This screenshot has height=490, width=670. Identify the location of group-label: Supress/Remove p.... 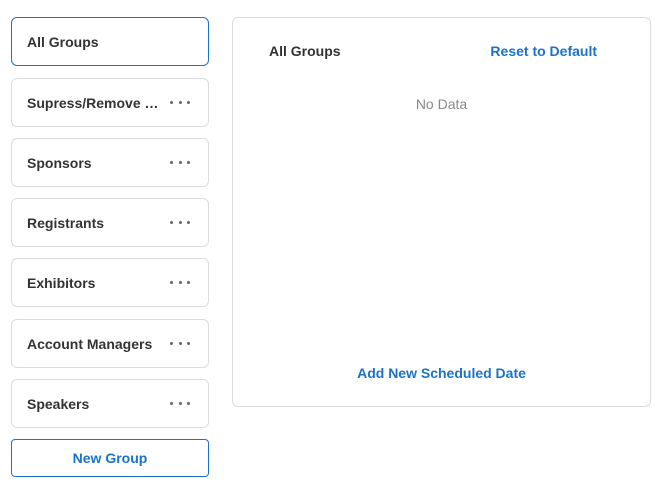
(94, 102).